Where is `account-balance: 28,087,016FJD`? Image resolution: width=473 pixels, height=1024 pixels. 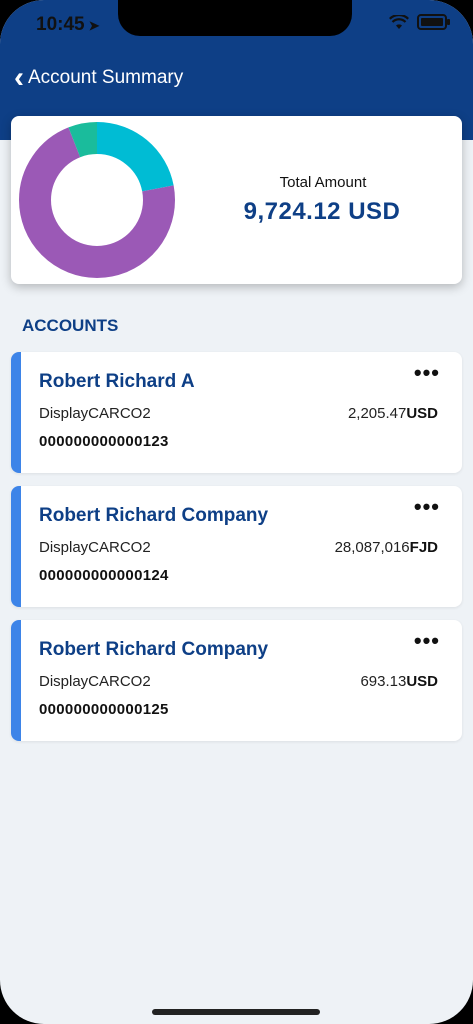
account-balance: 28,087,016FJD is located at coordinates (386, 547).